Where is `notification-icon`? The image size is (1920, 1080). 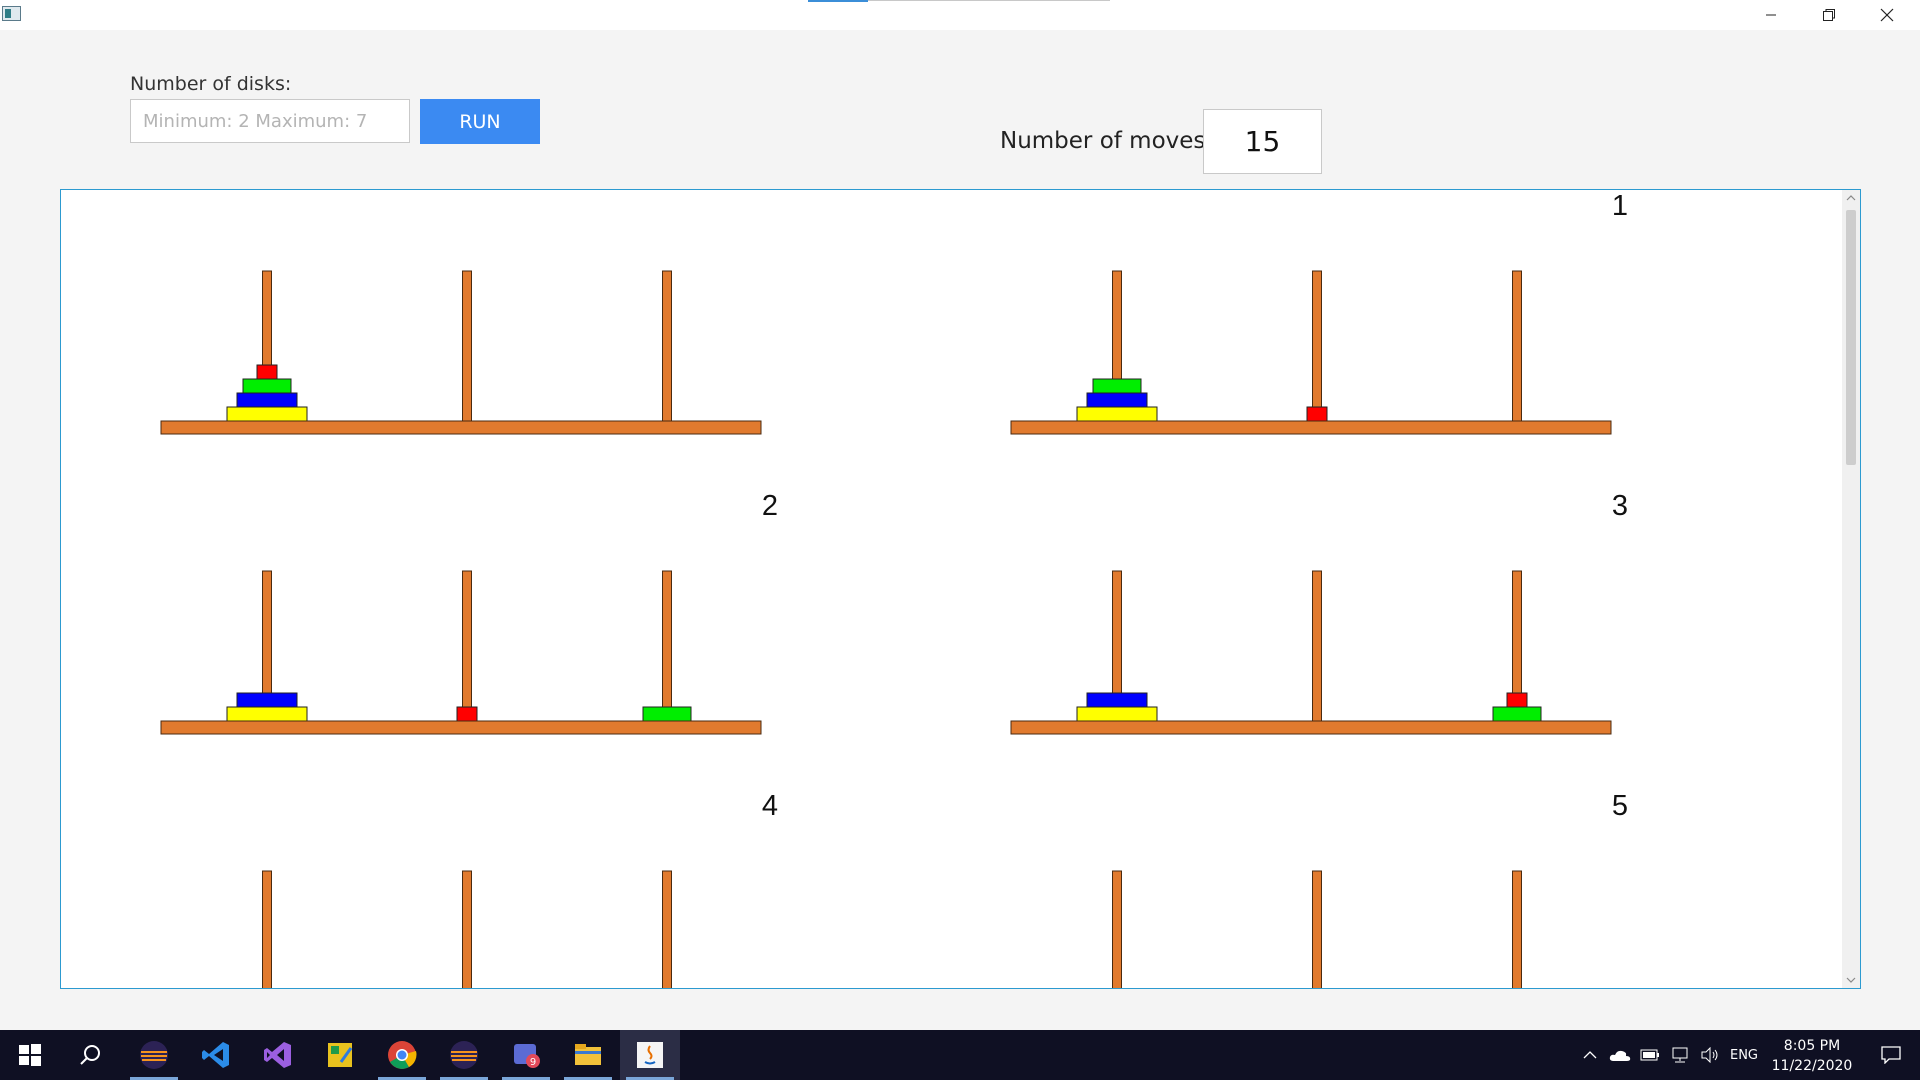
notification-icon is located at coordinates (1891, 1055).